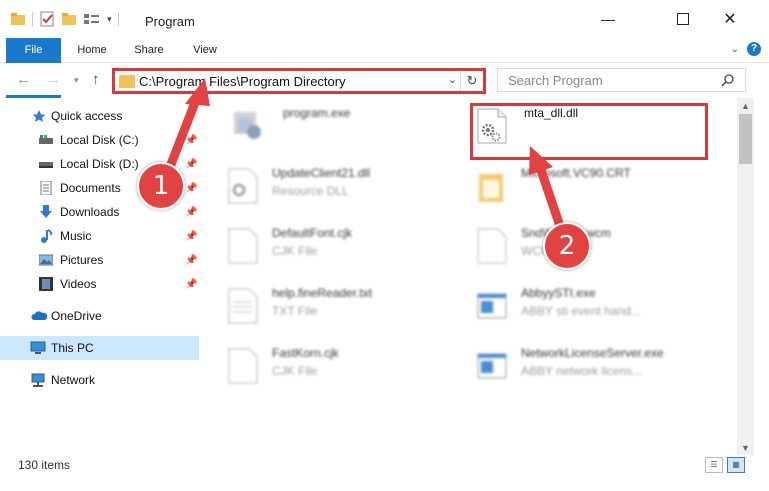 Image resolution: width=769 pixels, height=491 pixels. I want to click on arrow-1-head, so click(197, 92).